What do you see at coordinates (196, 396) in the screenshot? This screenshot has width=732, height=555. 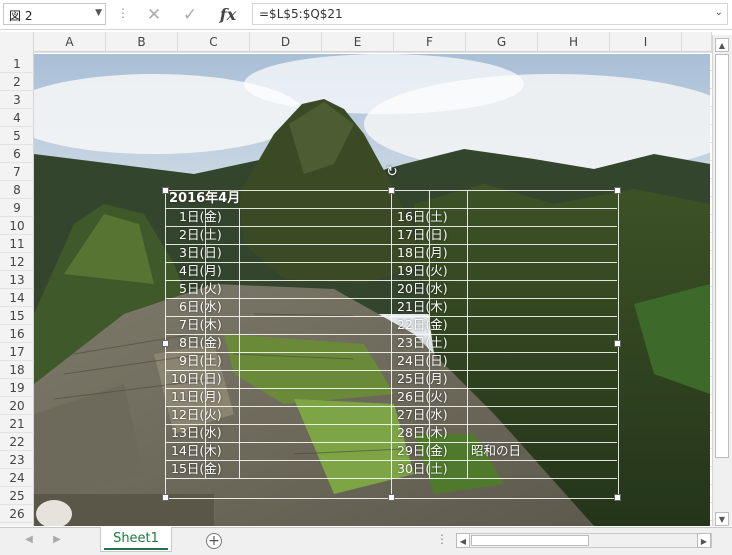 I see `calendar-day: 11日(月)` at bounding box center [196, 396].